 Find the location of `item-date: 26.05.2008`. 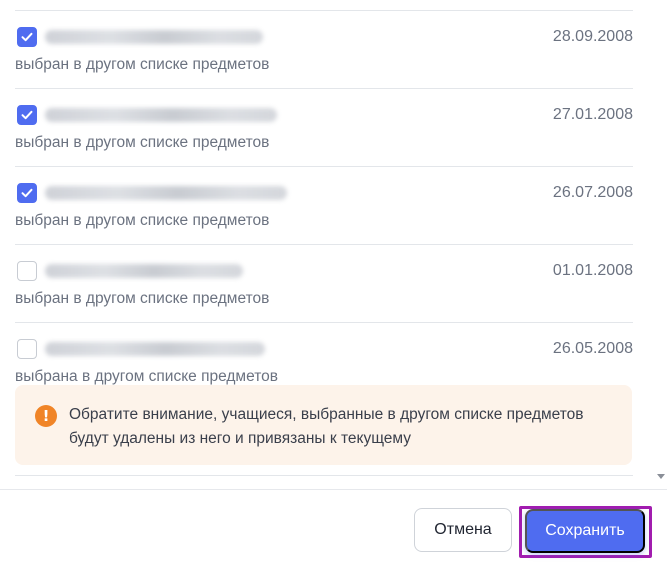

item-date: 26.05.2008 is located at coordinates (592, 348).